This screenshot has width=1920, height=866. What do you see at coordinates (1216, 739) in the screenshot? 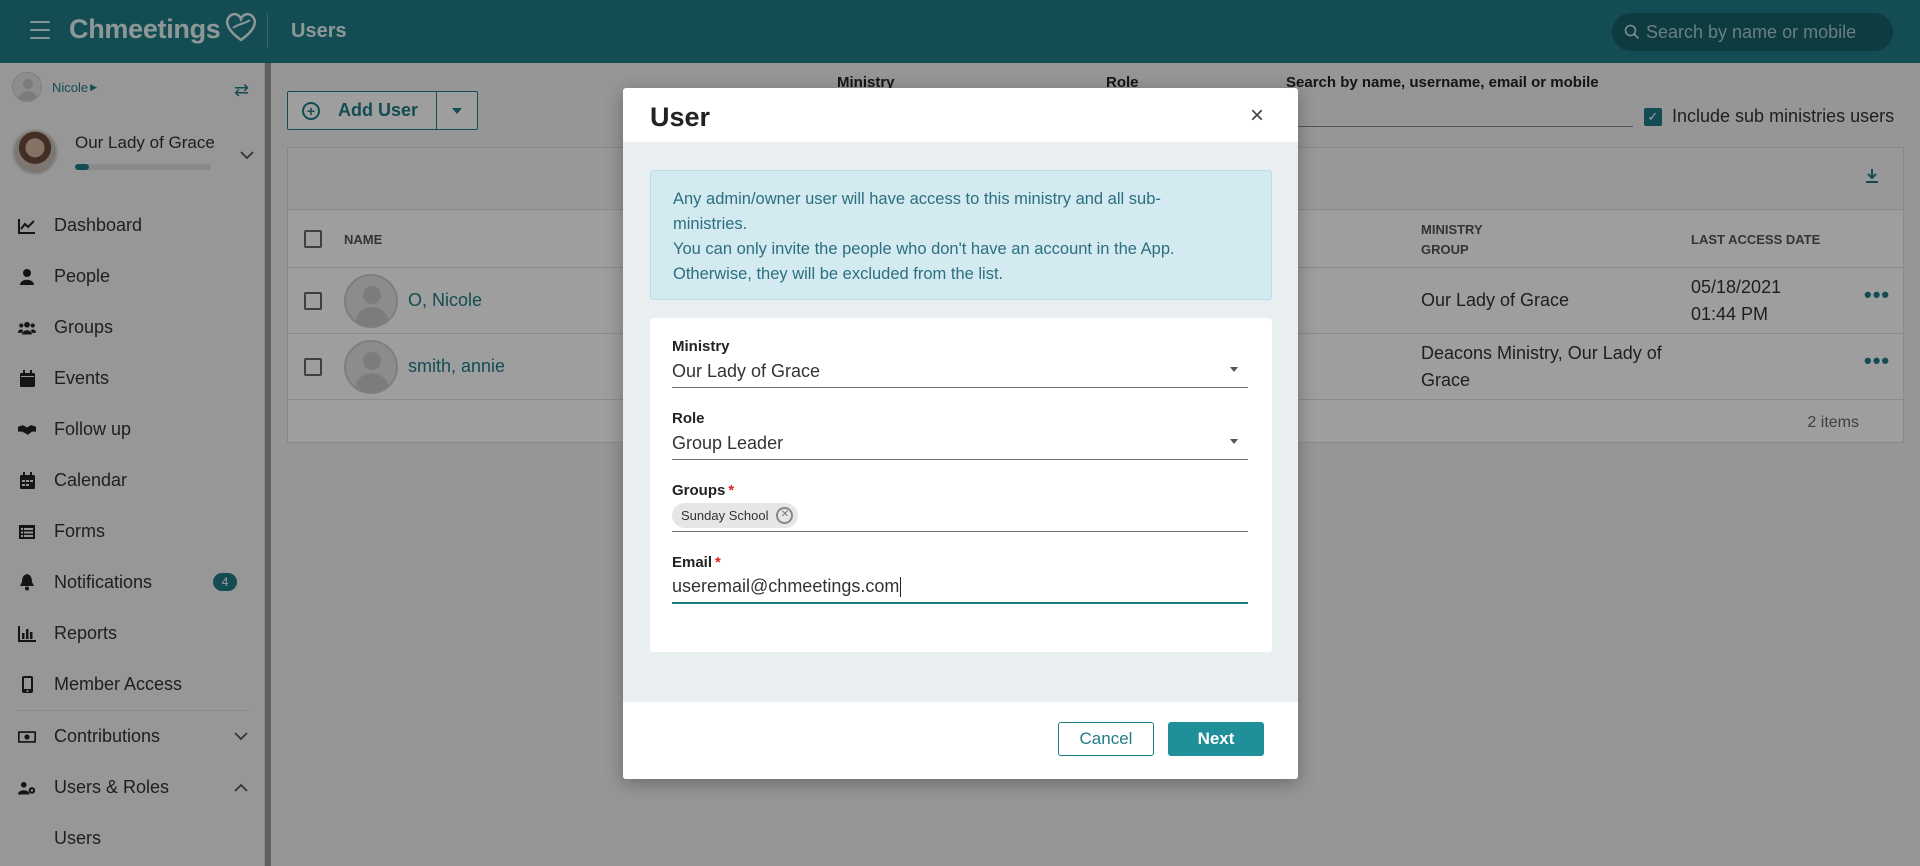
I see `next-button: Next` at bounding box center [1216, 739].